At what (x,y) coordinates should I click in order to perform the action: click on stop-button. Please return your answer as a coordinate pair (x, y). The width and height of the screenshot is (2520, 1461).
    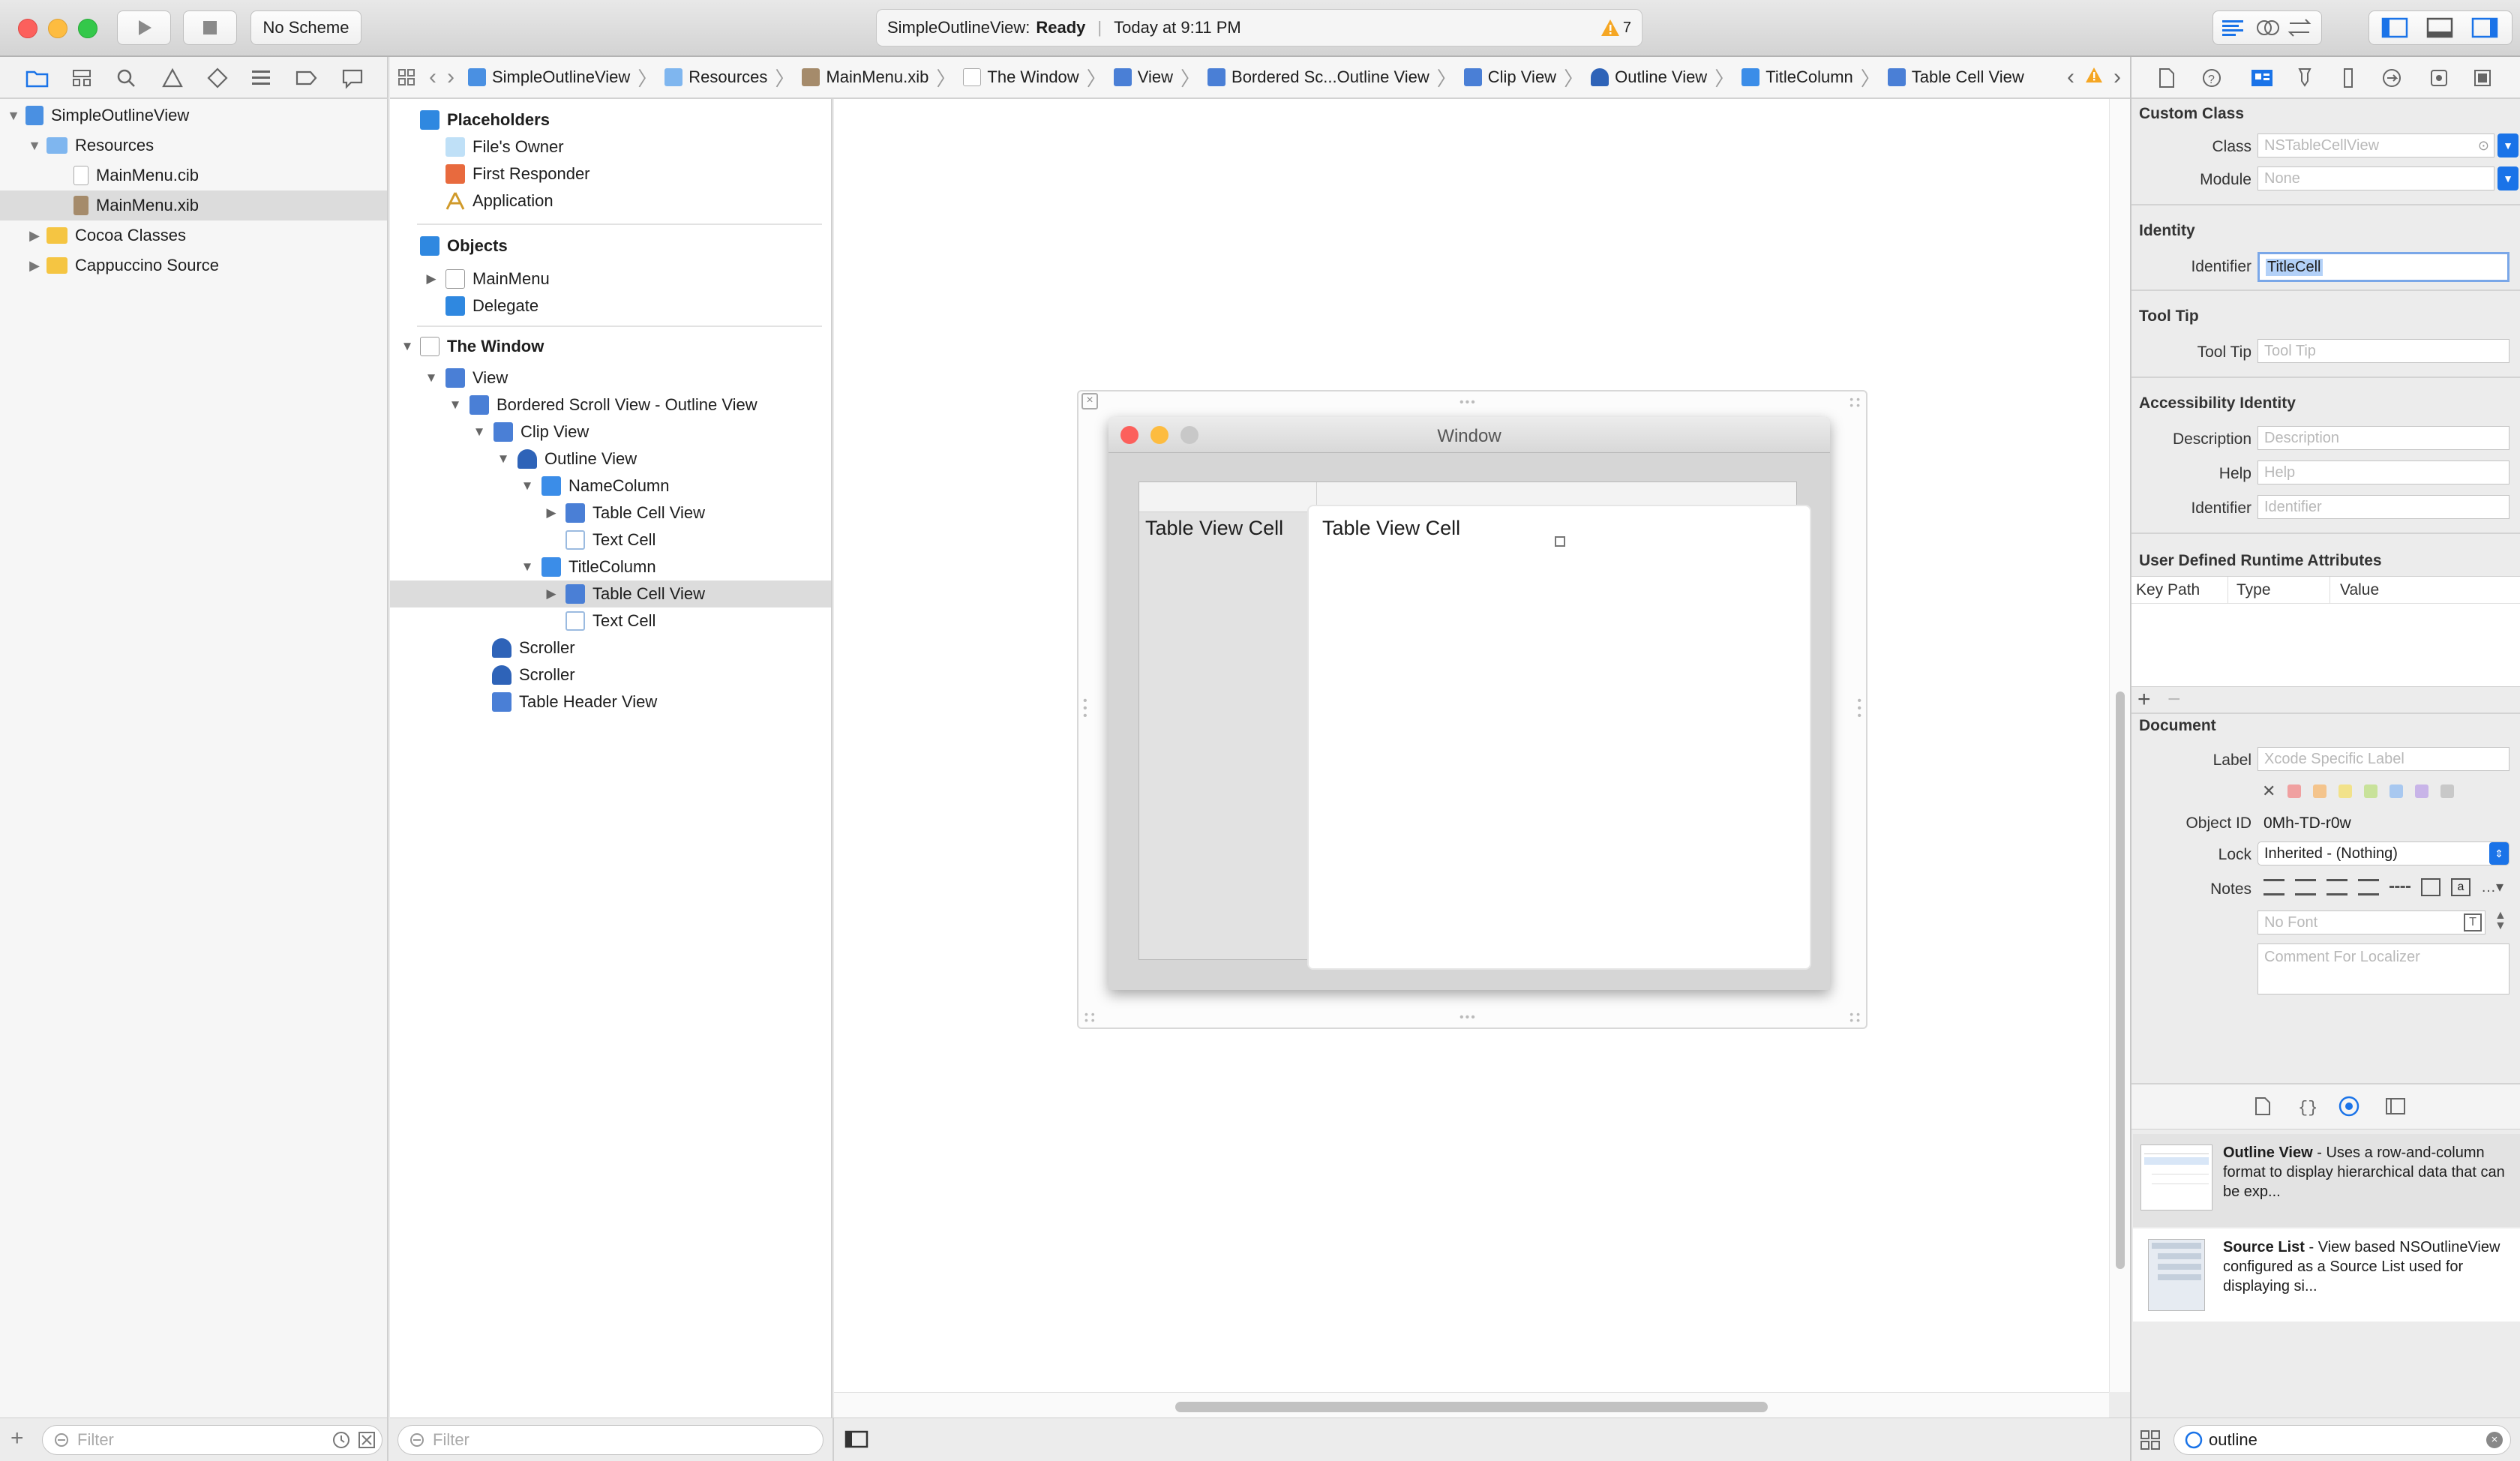
    Looking at the image, I should click on (210, 27).